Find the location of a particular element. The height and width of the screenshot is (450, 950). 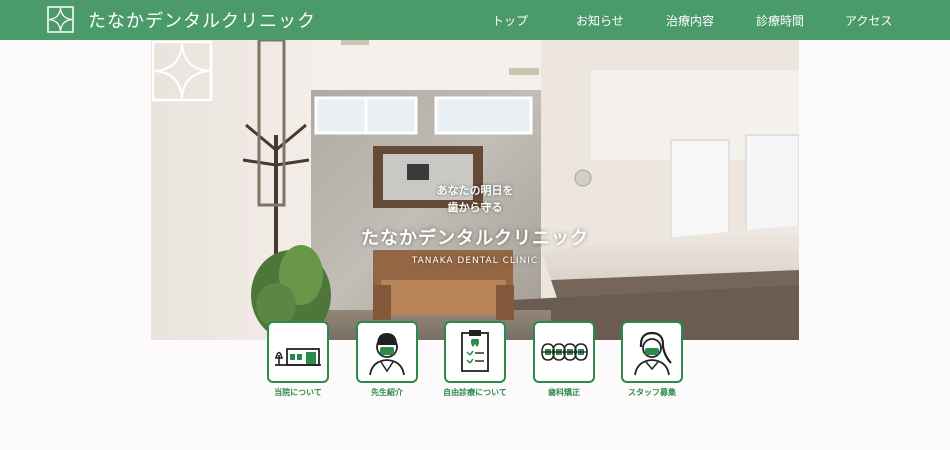

hero-subtitle: TANAKA DENTAL CLINIC is located at coordinates (475, 261).